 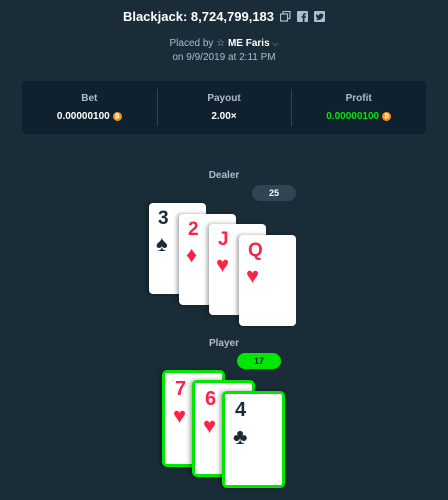 I want to click on username-link: ME Faris, so click(x=249, y=43).